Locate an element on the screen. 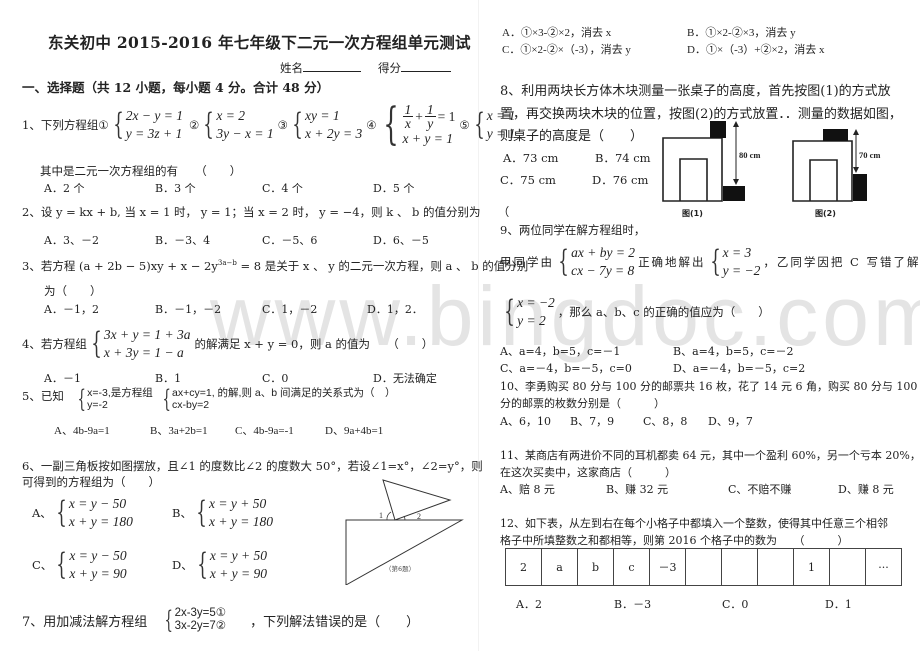  q12-option-d: D．1 is located at coordinates (838, 604).